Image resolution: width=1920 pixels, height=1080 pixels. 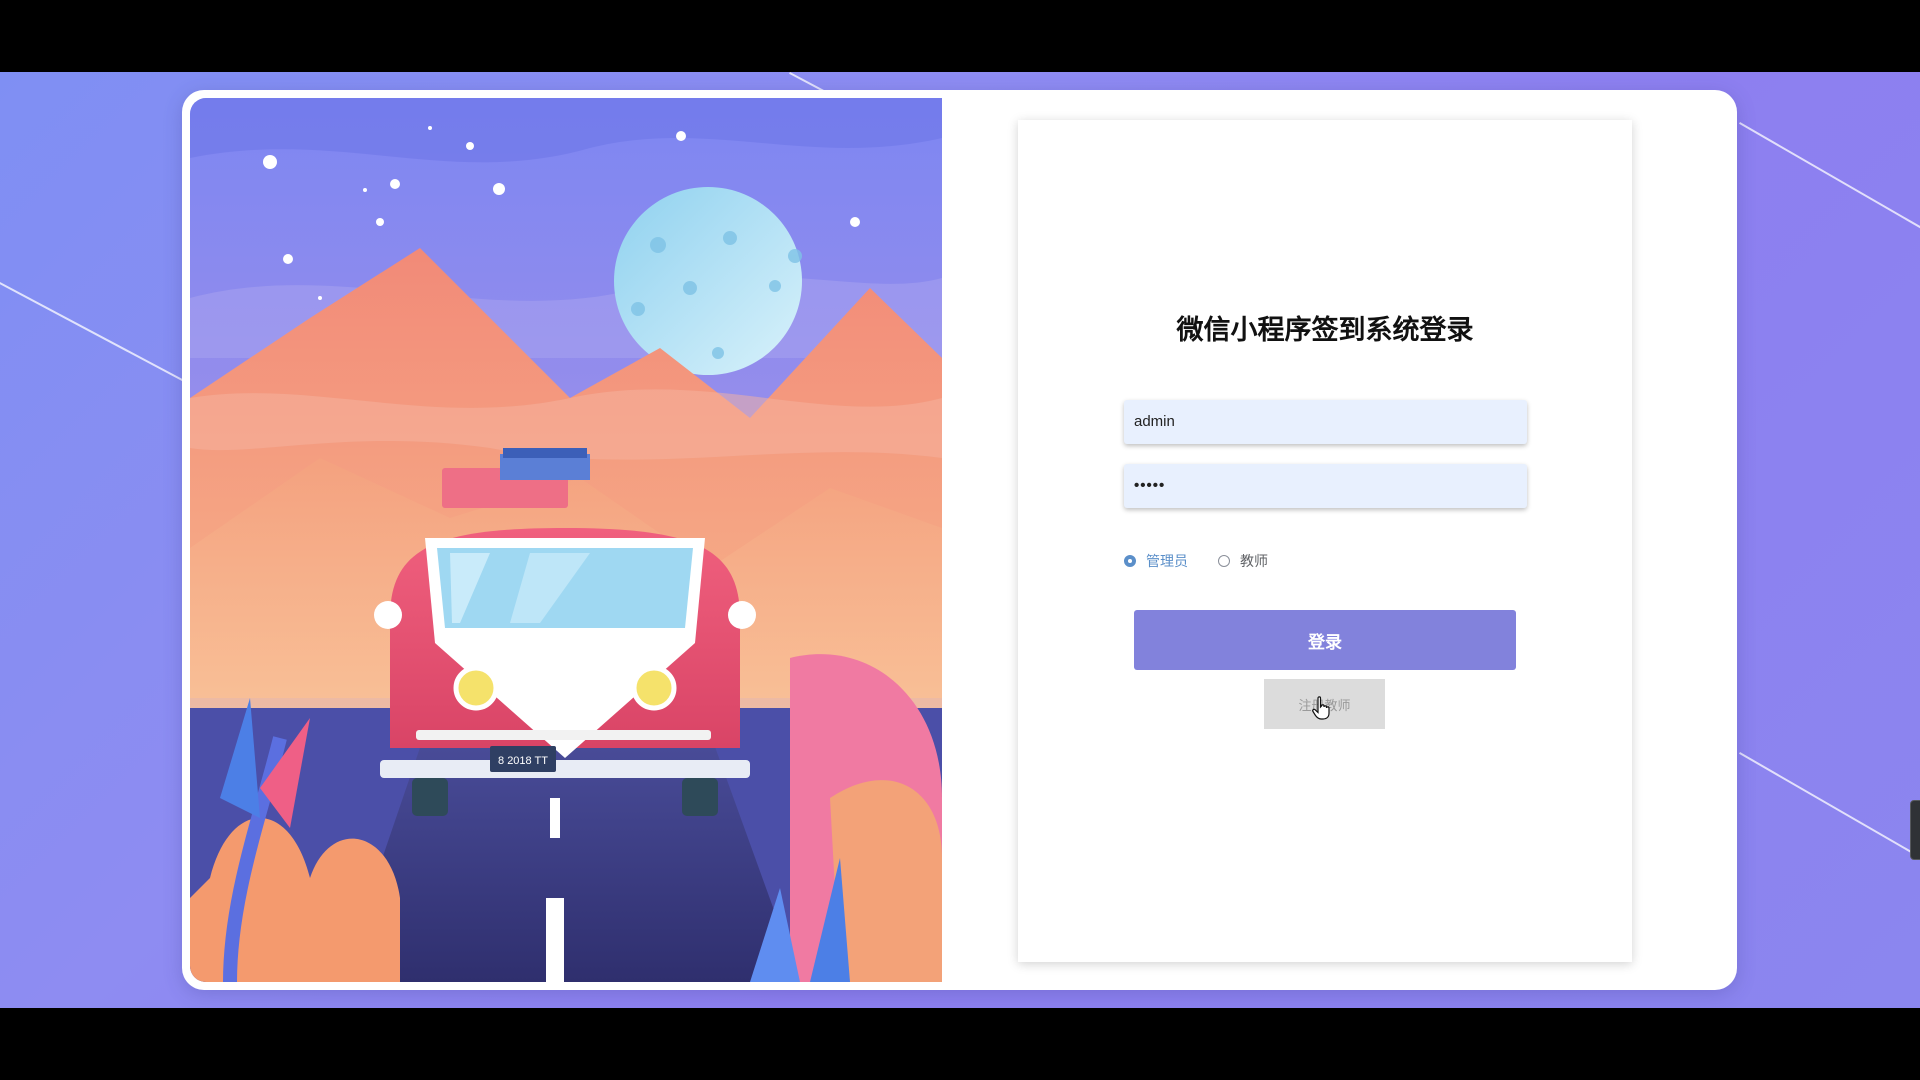 I want to click on password-input: •••••, so click(x=1325, y=486).